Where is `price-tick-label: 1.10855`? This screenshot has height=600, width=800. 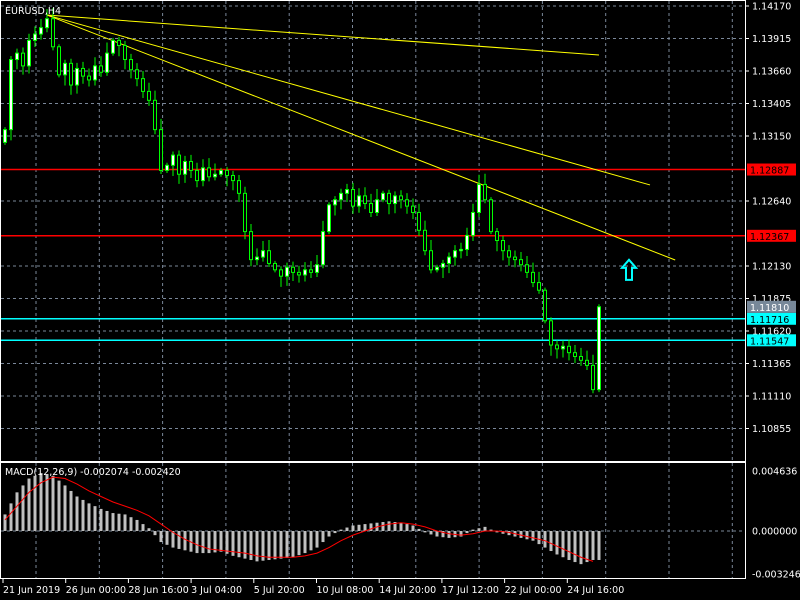
price-tick-label: 1.10855 is located at coordinates (771, 429).